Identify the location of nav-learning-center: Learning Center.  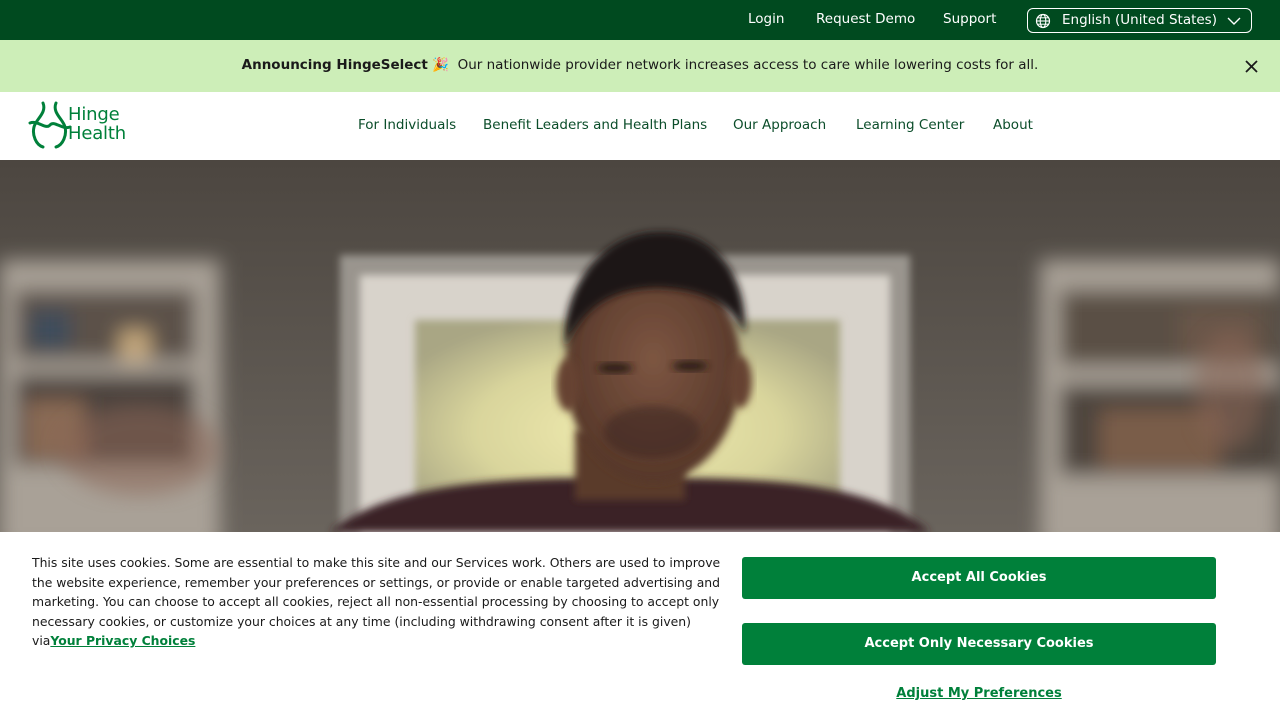
(910, 125).